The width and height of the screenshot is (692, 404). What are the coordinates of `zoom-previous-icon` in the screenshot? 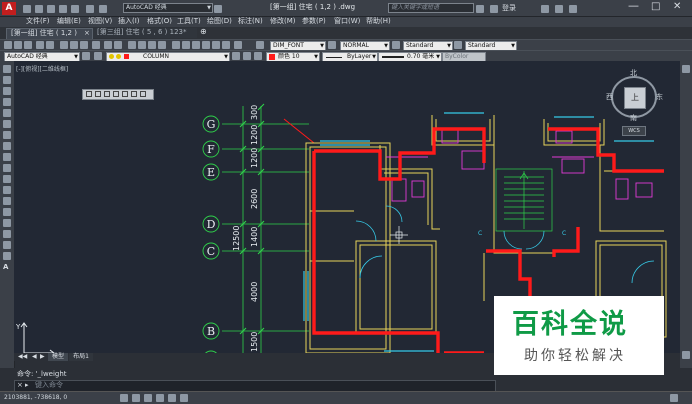 It's located at (162, 45).